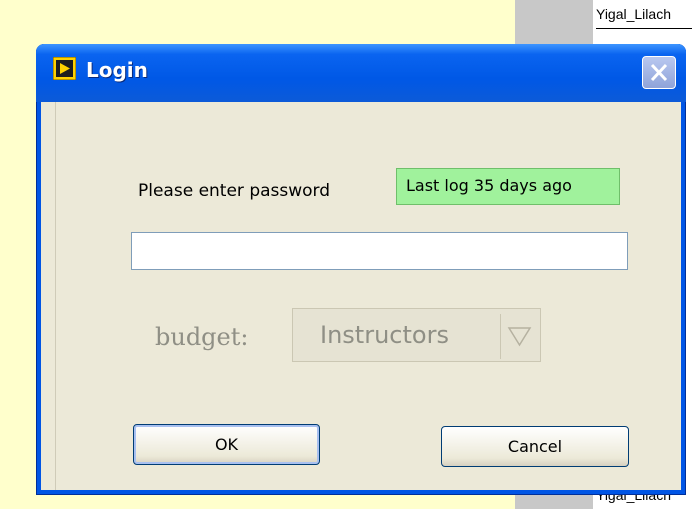 This screenshot has height=509, width=692. What do you see at coordinates (384, 335) in the screenshot?
I see `budget-select-value: Instructors` at bounding box center [384, 335].